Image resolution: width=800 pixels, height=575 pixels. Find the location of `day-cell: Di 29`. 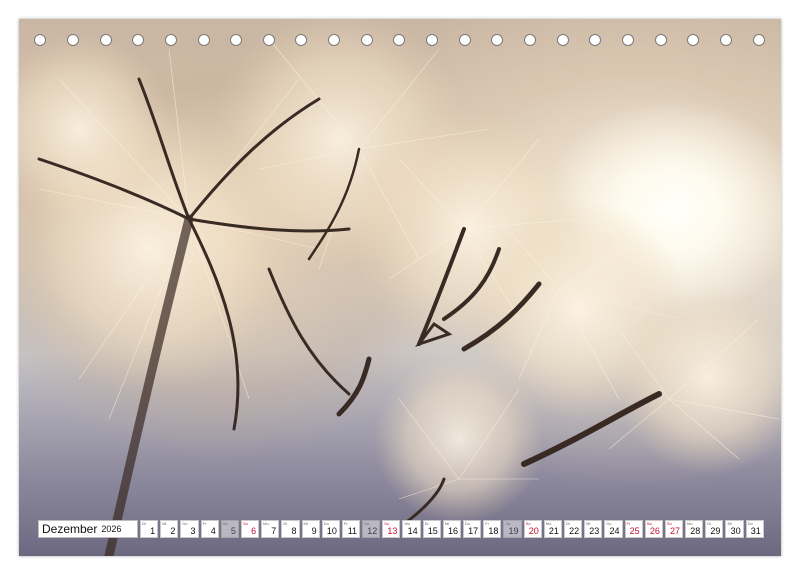

day-cell: Di 29 is located at coordinates (714, 529).